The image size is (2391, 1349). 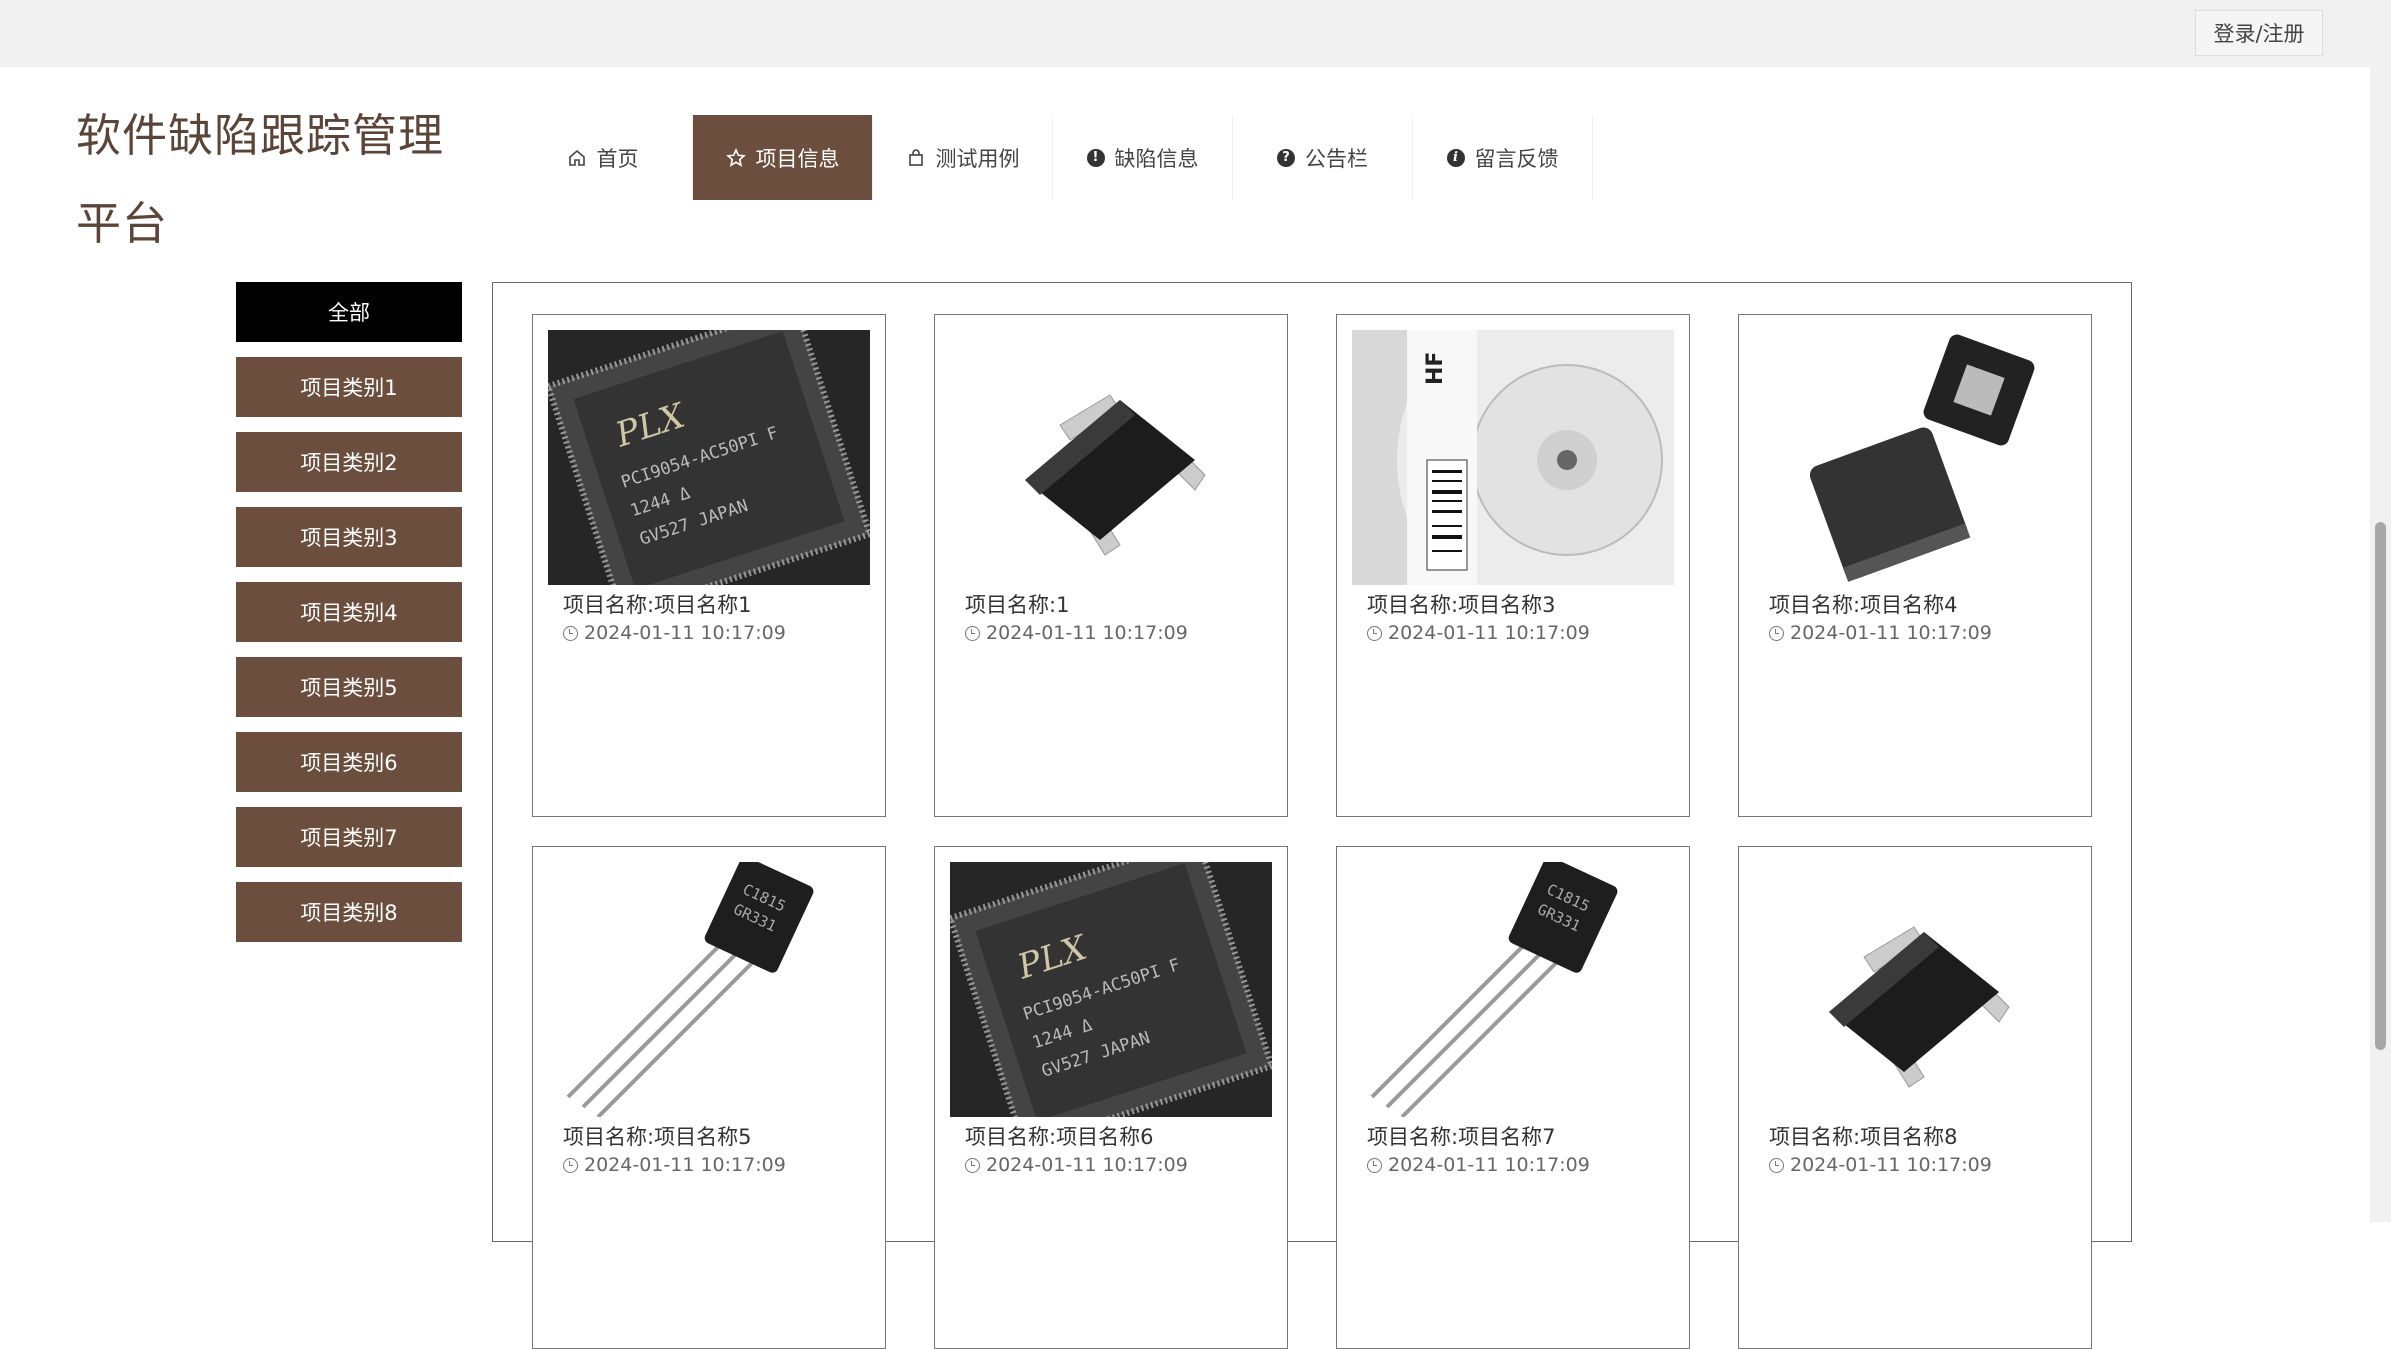 I want to click on nav-item-project-info: 项目信息, so click(x=783, y=157).